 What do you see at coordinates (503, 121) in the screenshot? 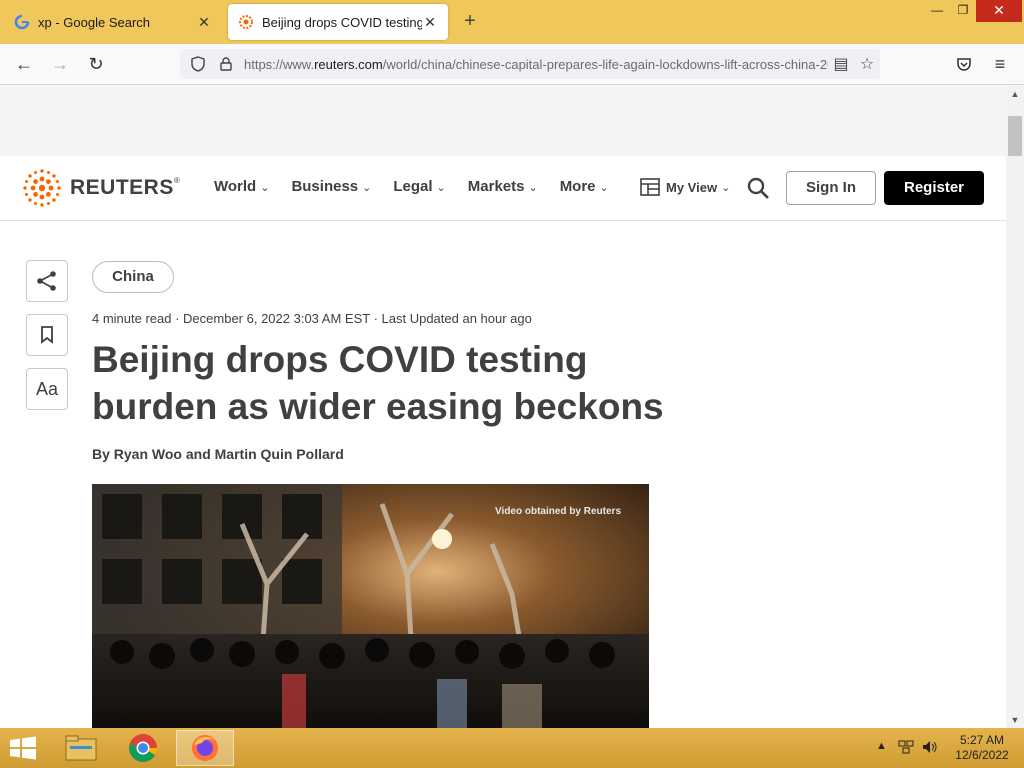
I see `ad-space` at bounding box center [503, 121].